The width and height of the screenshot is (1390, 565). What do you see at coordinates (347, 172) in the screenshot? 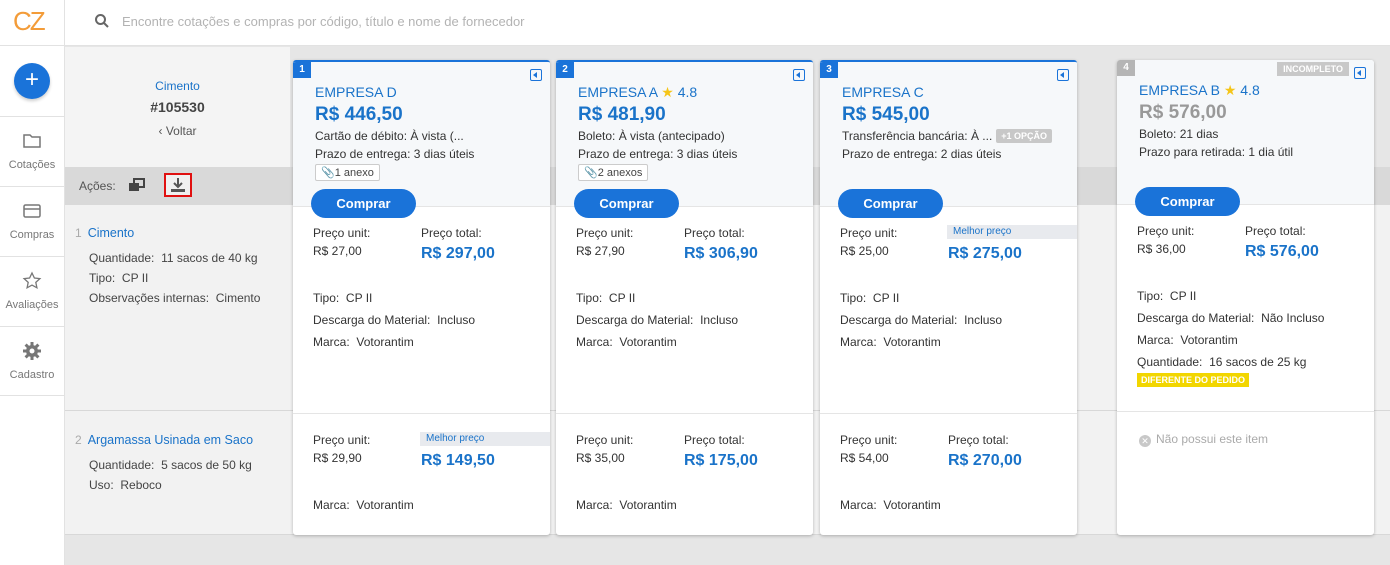
I see `attachments-badge: 📎1 anexo` at bounding box center [347, 172].